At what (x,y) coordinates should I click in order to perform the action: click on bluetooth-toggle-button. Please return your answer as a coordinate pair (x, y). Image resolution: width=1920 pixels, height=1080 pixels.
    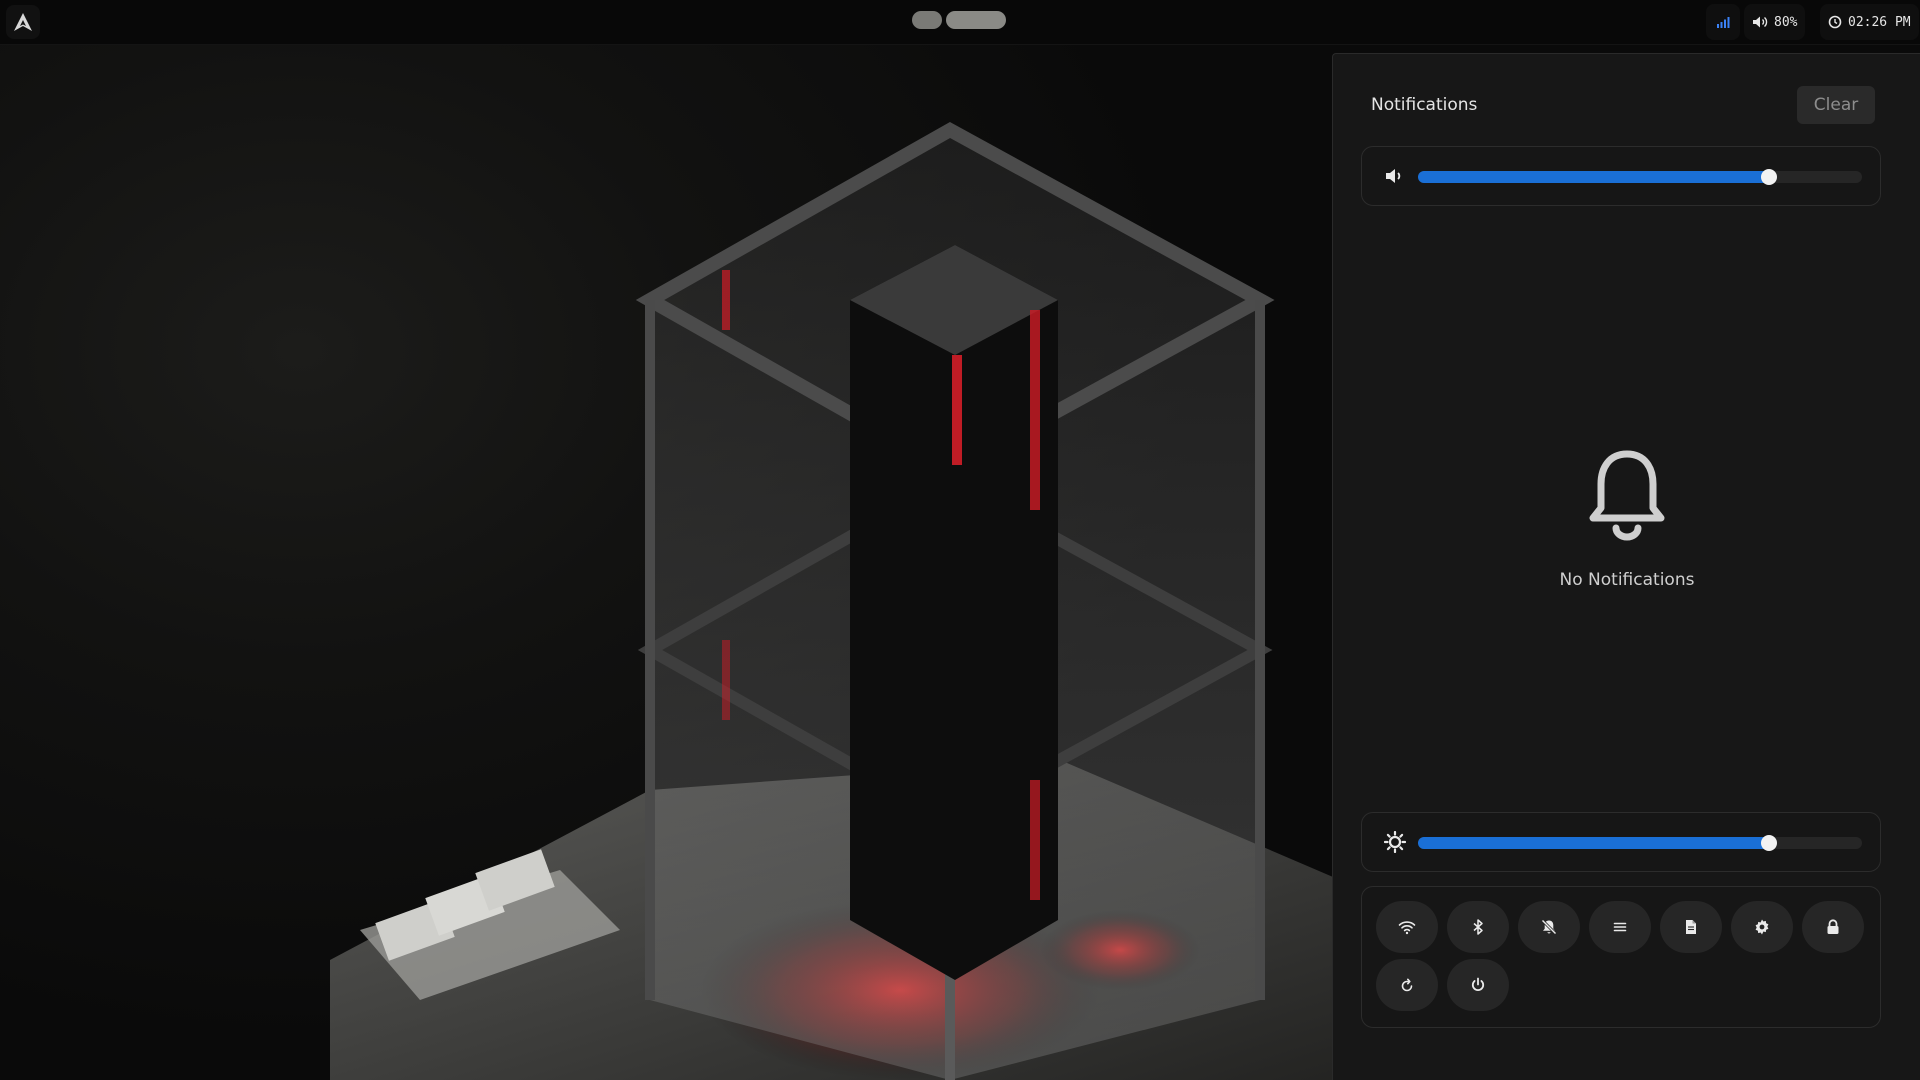
    Looking at the image, I should click on (1478, 927).